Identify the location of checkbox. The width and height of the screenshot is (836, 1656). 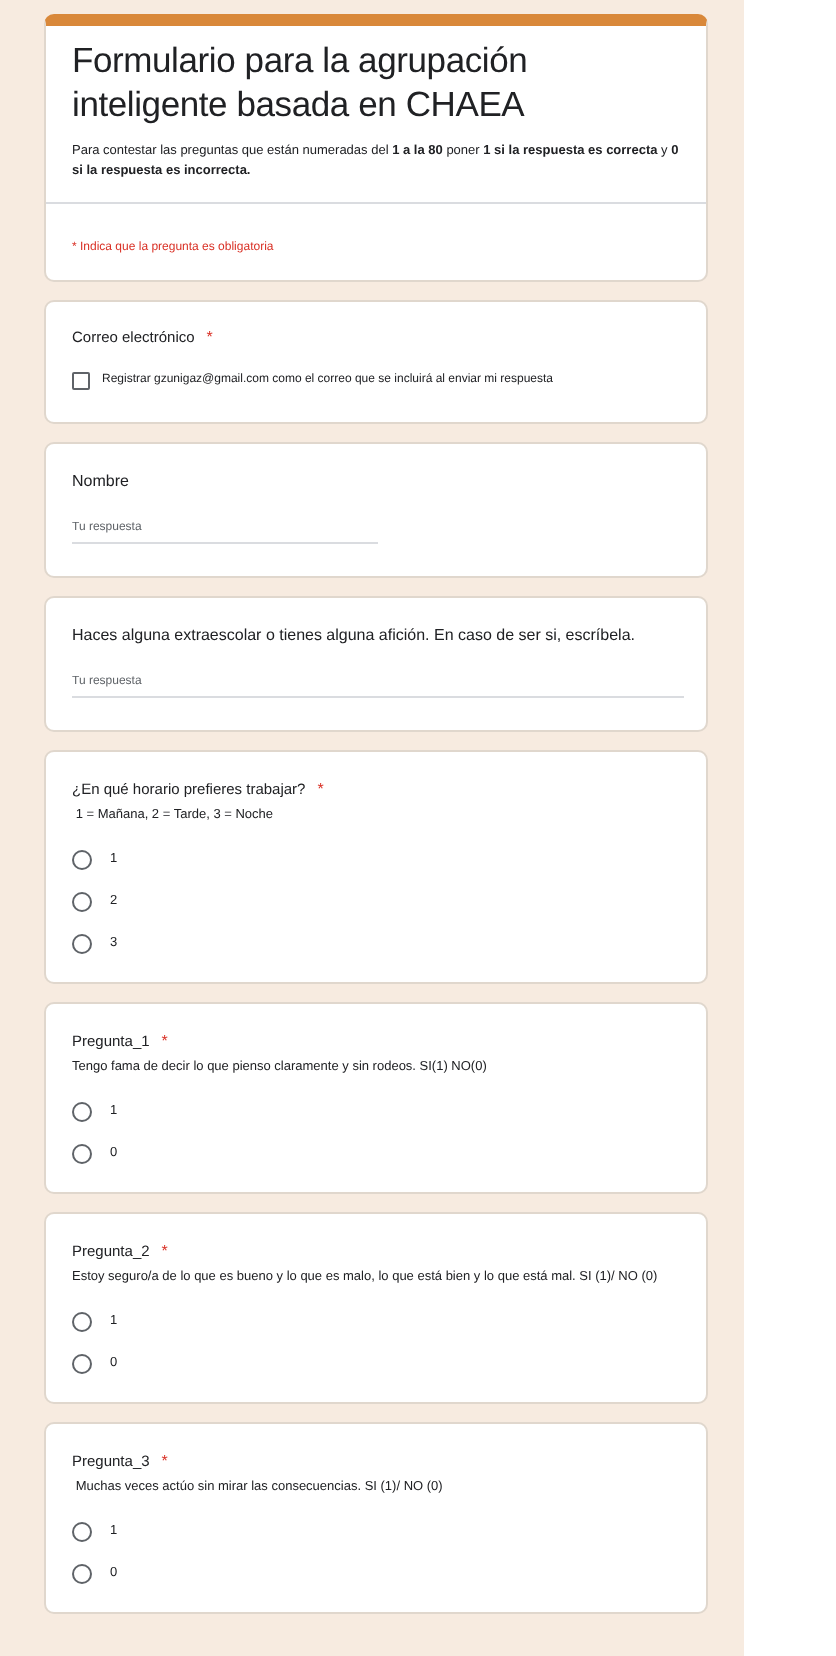
(81, 381).